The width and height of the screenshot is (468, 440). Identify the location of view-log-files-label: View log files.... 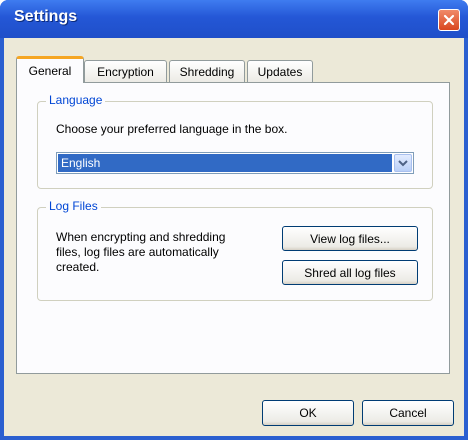
(350, 238).